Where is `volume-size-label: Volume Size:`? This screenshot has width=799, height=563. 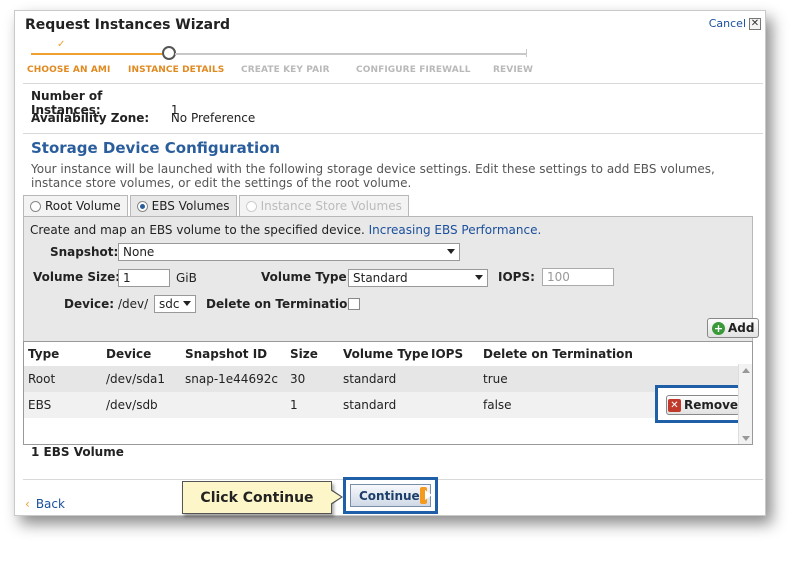 volume-size-label: Volume Size: is located at coordinates (77, 277).